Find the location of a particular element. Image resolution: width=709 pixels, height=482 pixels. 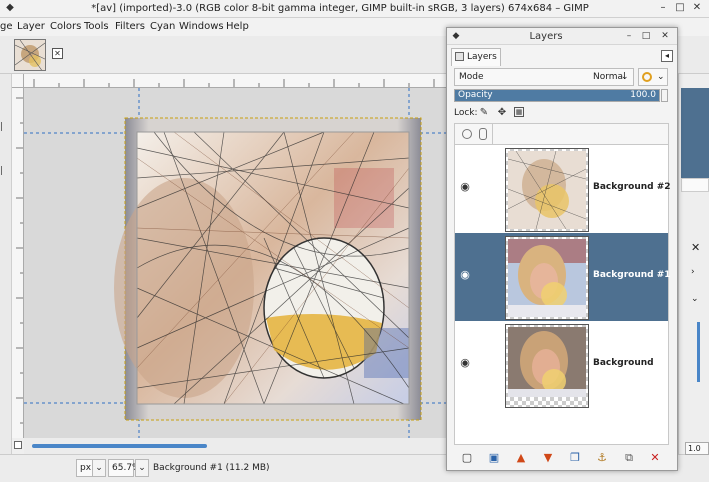

close-icon: ✕ is located at coordinates (697, 8).